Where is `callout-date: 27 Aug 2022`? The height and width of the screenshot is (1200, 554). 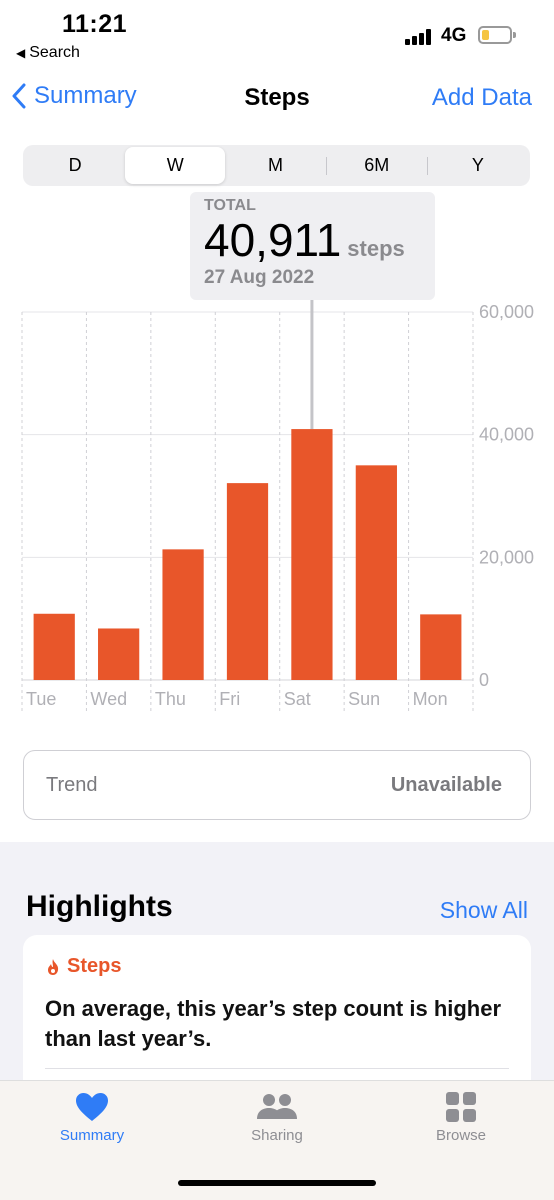
callout-date: 27 Aug 2022 is located at coordinates (259, 277).